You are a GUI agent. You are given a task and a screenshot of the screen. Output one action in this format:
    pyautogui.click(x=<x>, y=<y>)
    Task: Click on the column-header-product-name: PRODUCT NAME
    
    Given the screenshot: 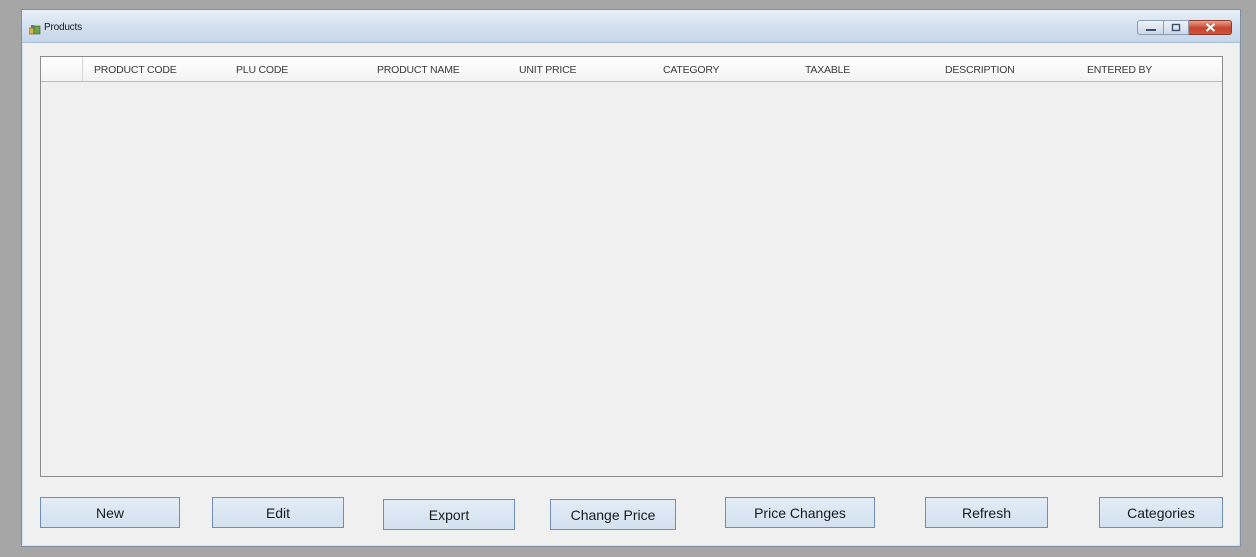 What is the action you would take?
    pyautogui.click(x=418, y=70)
    